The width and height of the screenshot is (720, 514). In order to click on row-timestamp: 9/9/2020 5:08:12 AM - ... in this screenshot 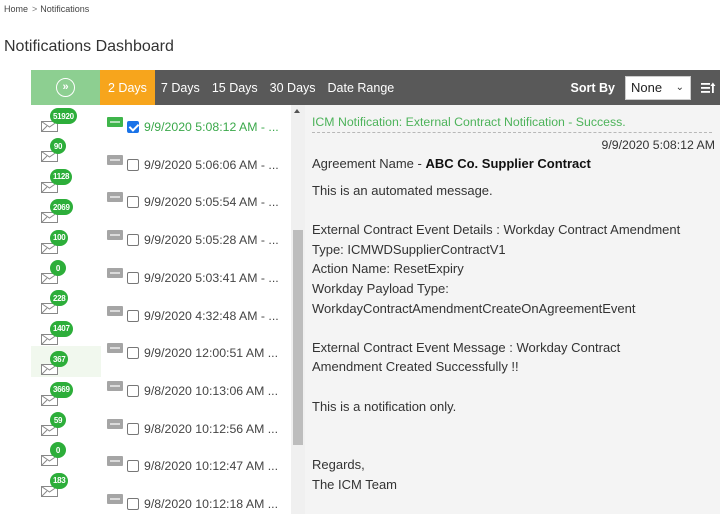, I will do `click(211, 127)`.